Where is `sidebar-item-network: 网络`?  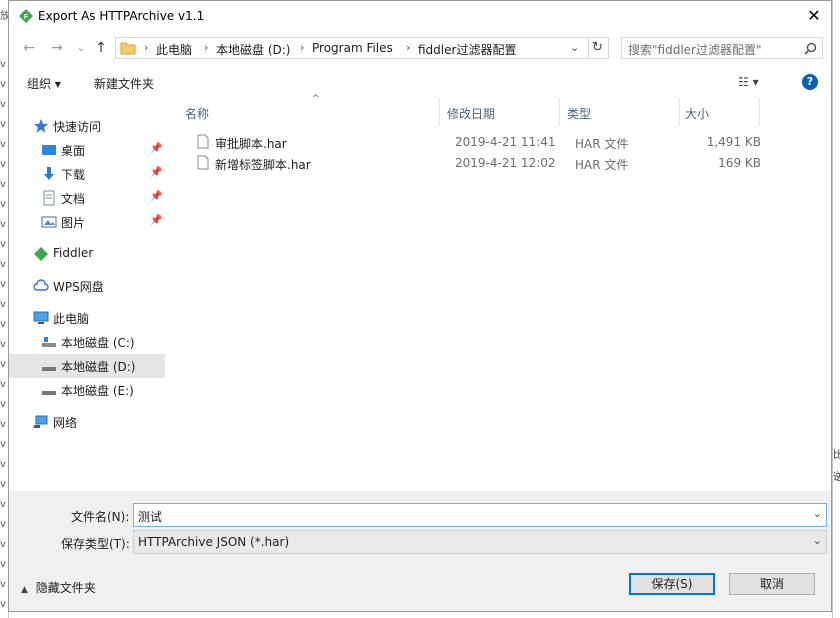
sidebar-item-network: 网络 is located at coordinates (87, 422).